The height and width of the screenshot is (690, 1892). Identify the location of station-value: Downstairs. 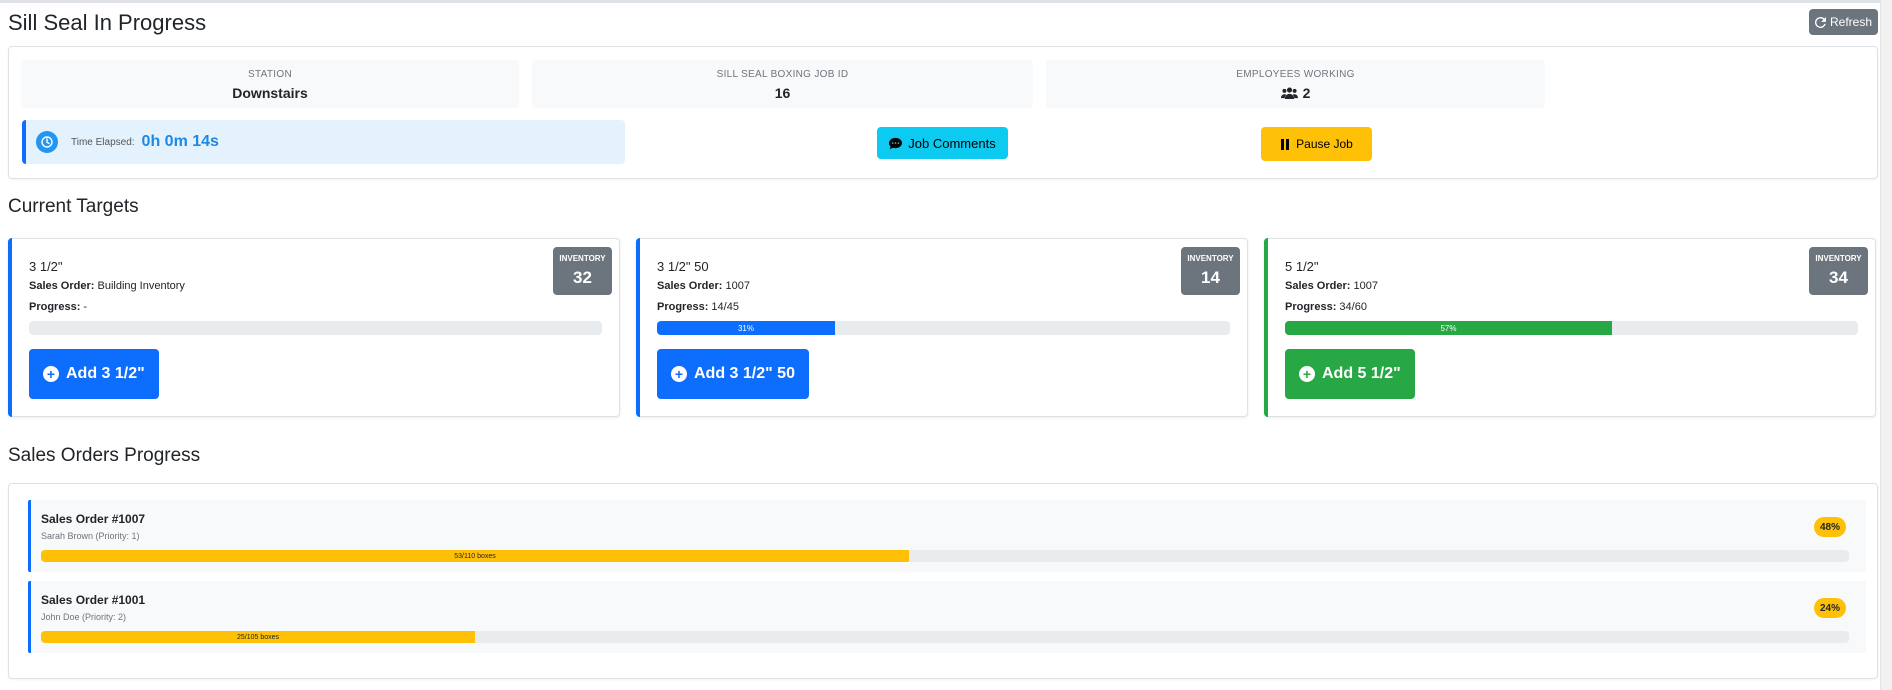
(270, 93).